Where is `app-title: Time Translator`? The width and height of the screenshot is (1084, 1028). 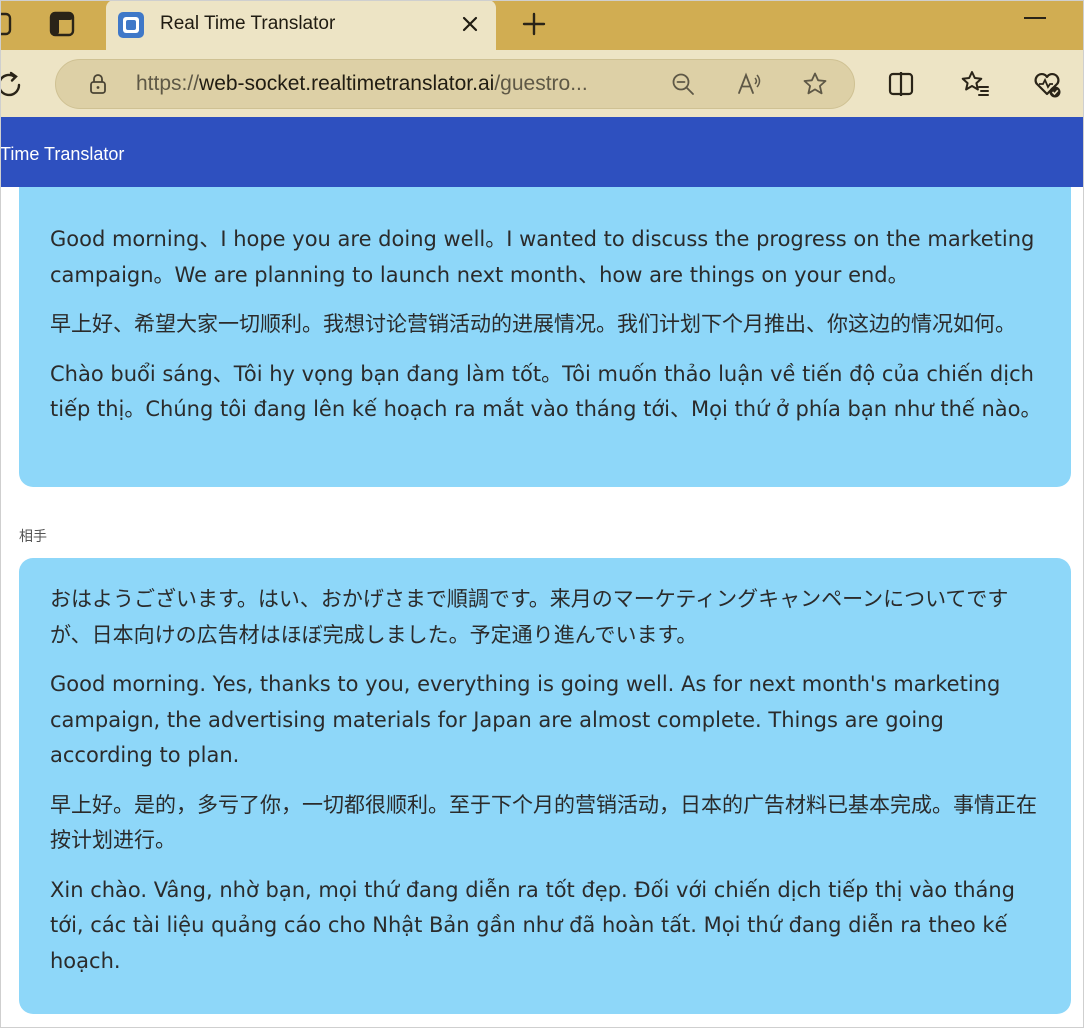 app-title: Time Translator is located at coordinates (62, 154).